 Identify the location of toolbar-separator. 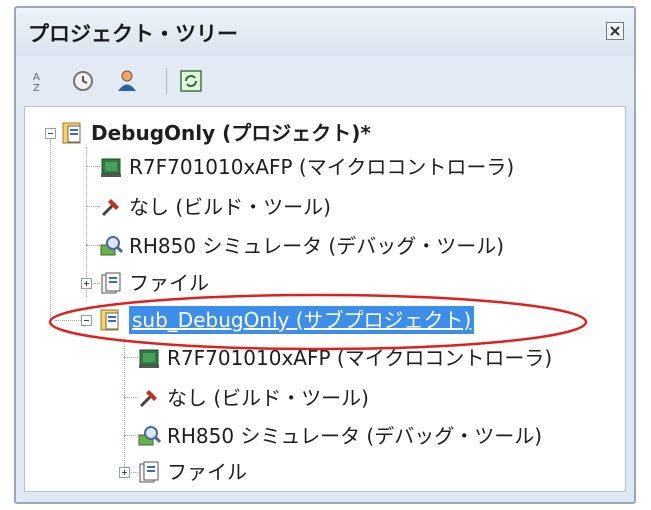
(166, 81).